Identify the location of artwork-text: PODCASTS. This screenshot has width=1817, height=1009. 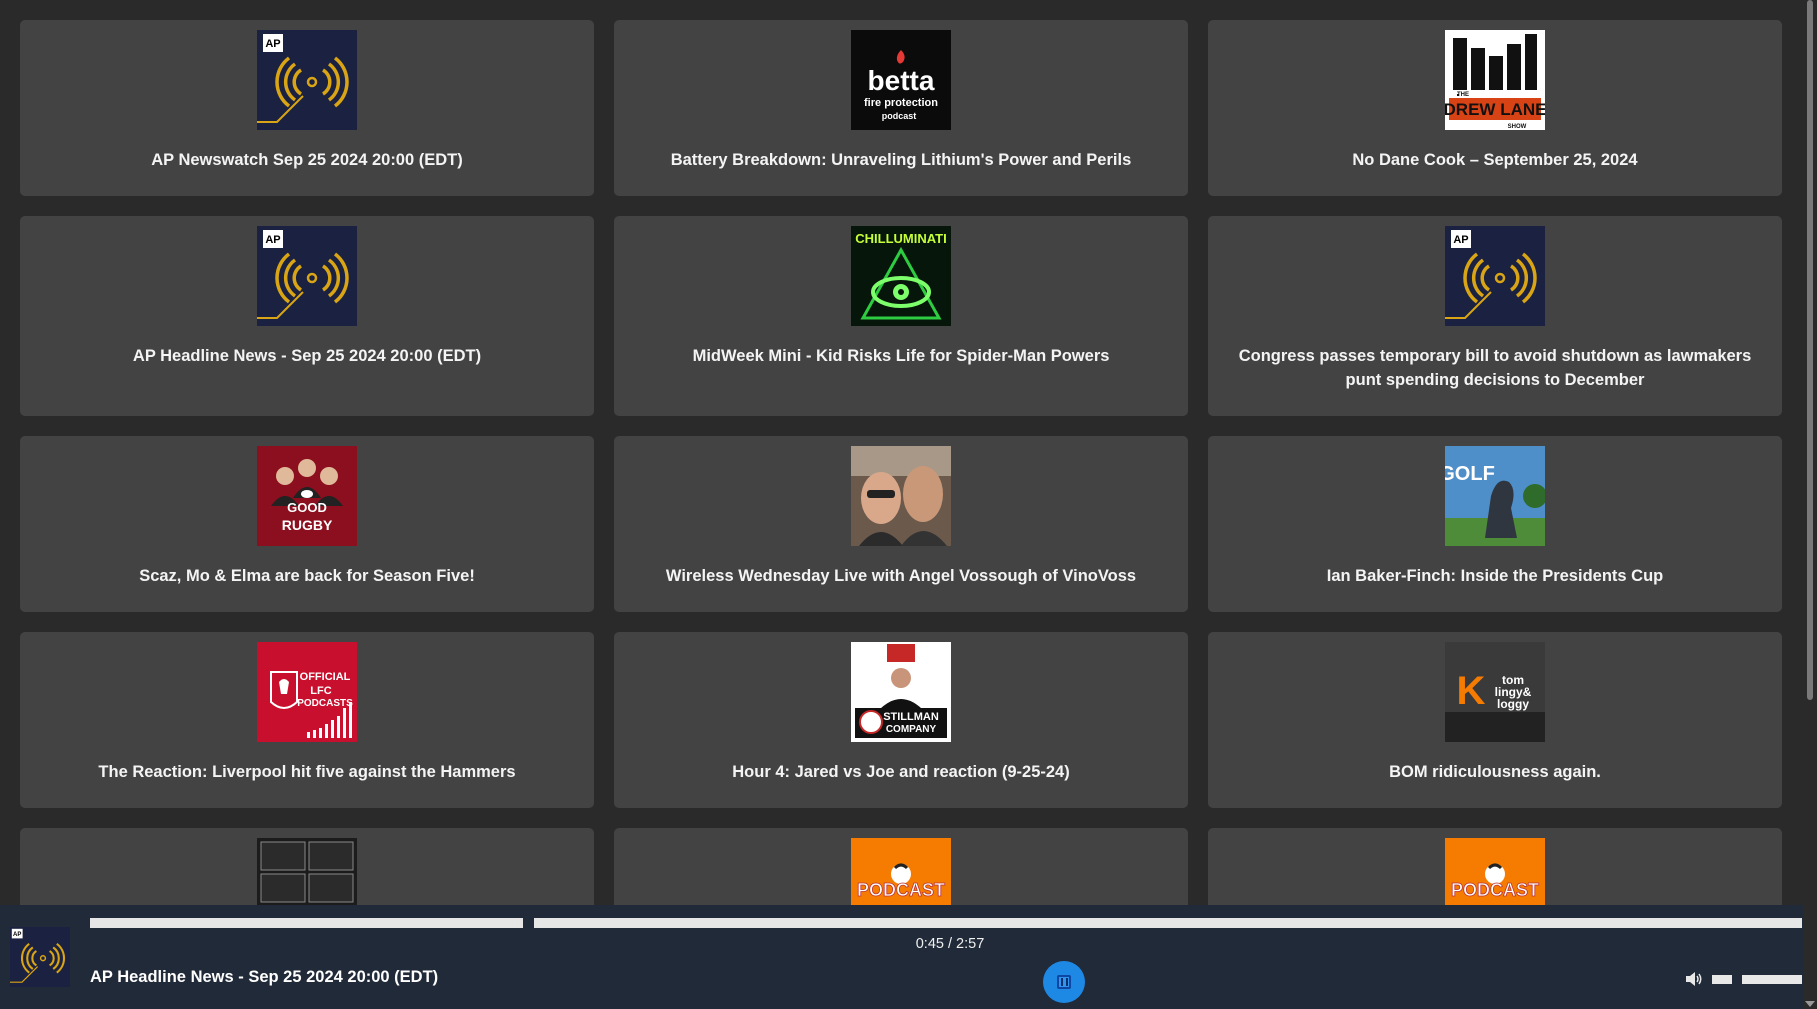
(325, 703).